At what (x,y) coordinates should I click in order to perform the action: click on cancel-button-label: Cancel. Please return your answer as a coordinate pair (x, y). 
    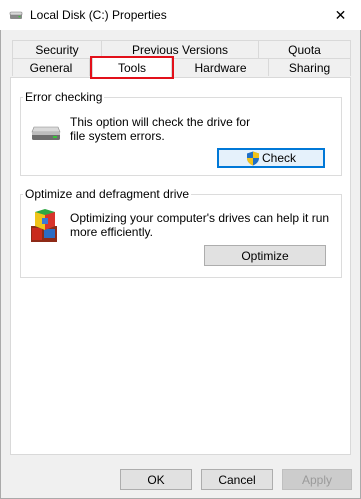
    Looking at the image, I should click on (237, 479).